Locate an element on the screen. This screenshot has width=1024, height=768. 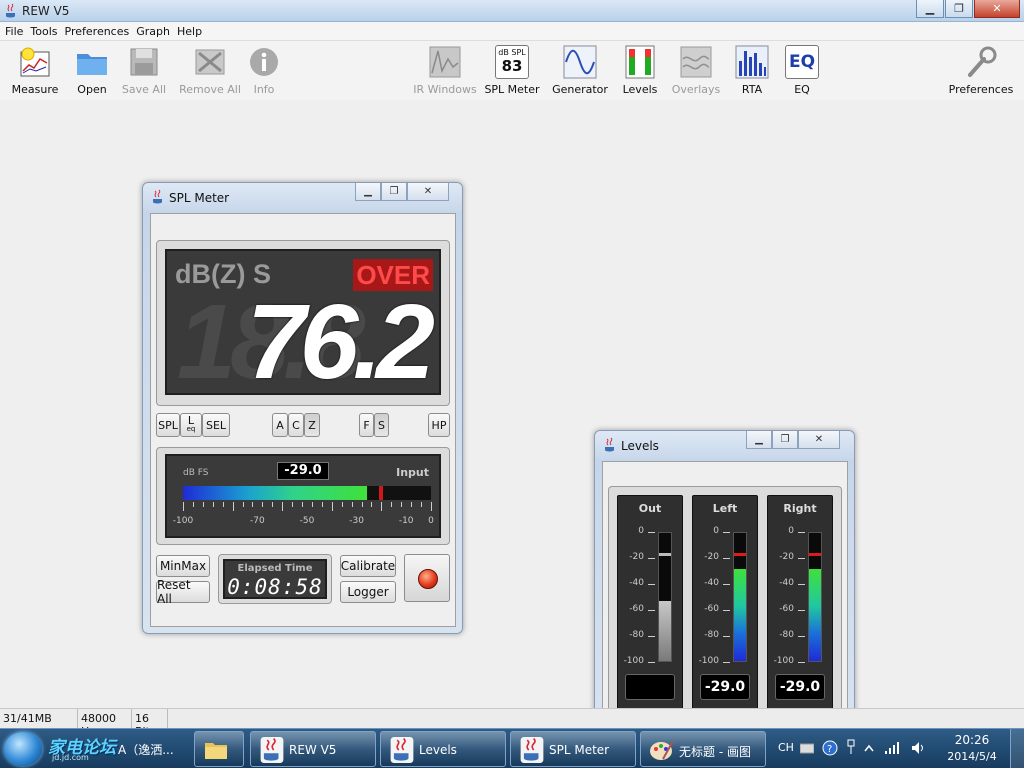
minmax-button: MinMax is located at coordinates (183, 566).